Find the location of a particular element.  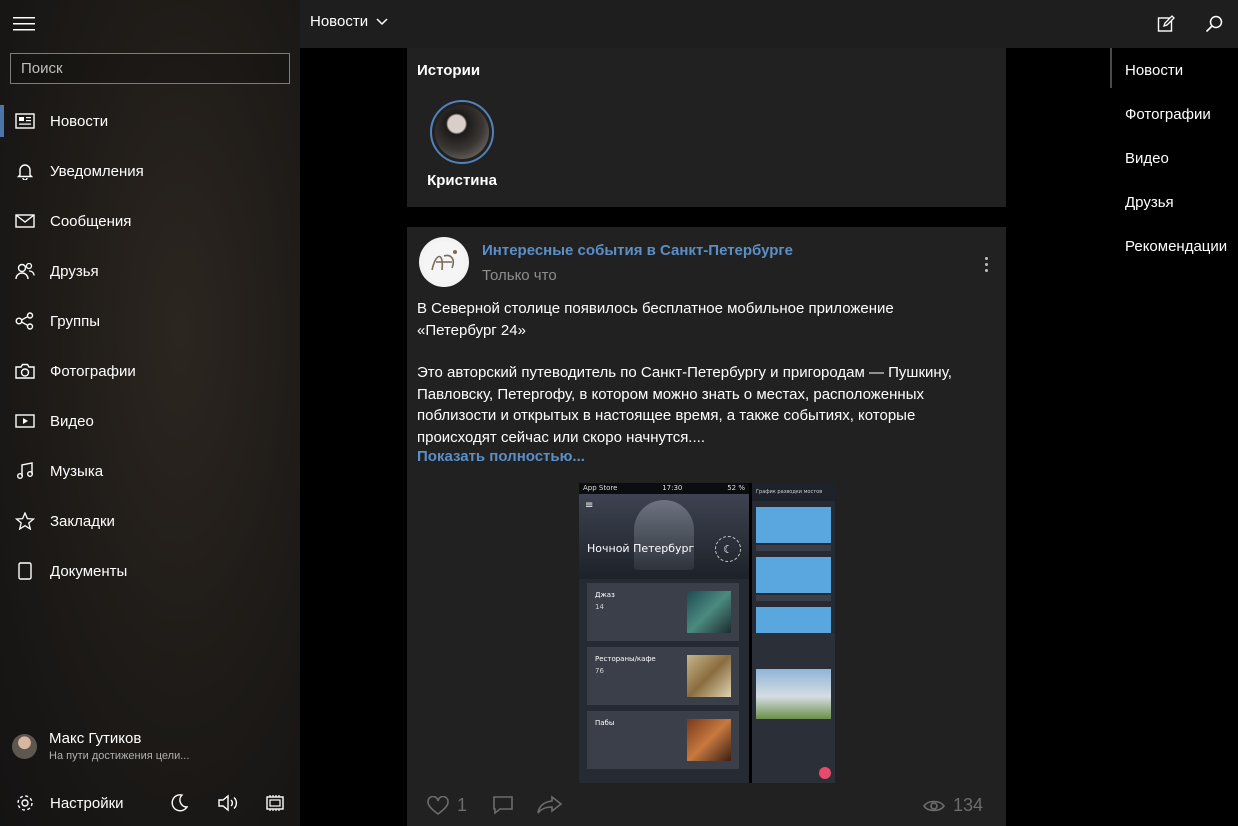

sidebar-item-label: Закладки is located at coordinates (82, 521).